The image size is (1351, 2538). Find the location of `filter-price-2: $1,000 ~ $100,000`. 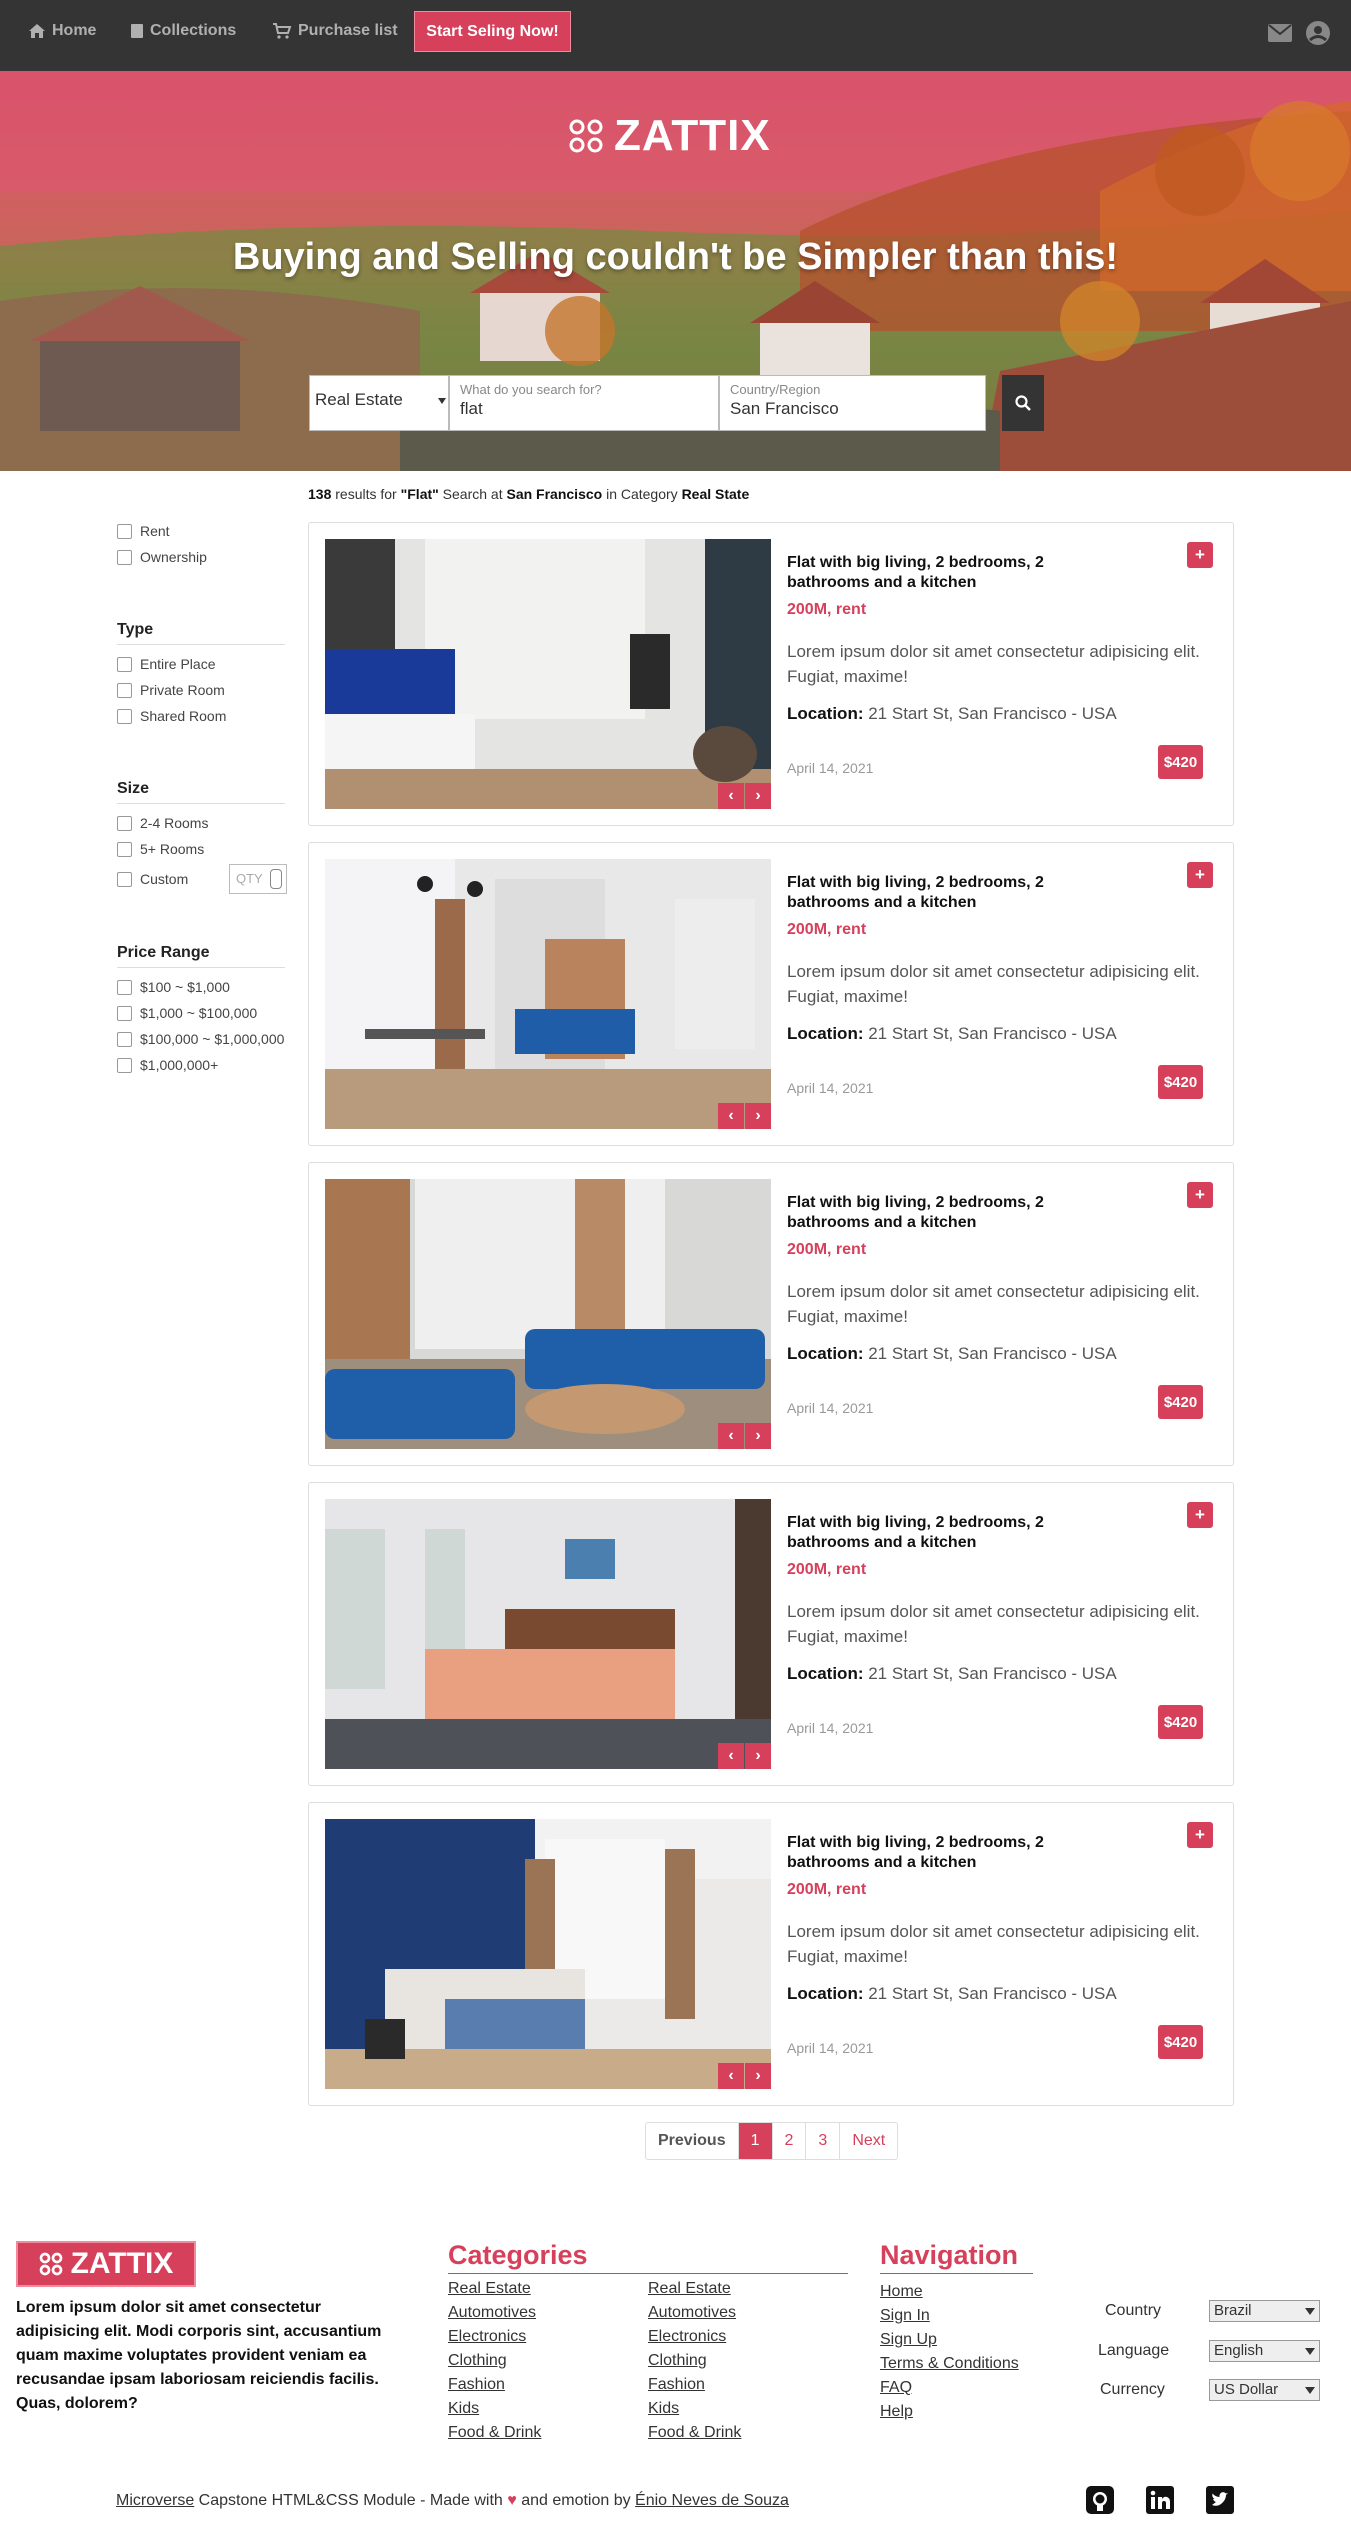

filter-price-2: $1,000 ~ $100,000 is located at coordinates (187, 1013).